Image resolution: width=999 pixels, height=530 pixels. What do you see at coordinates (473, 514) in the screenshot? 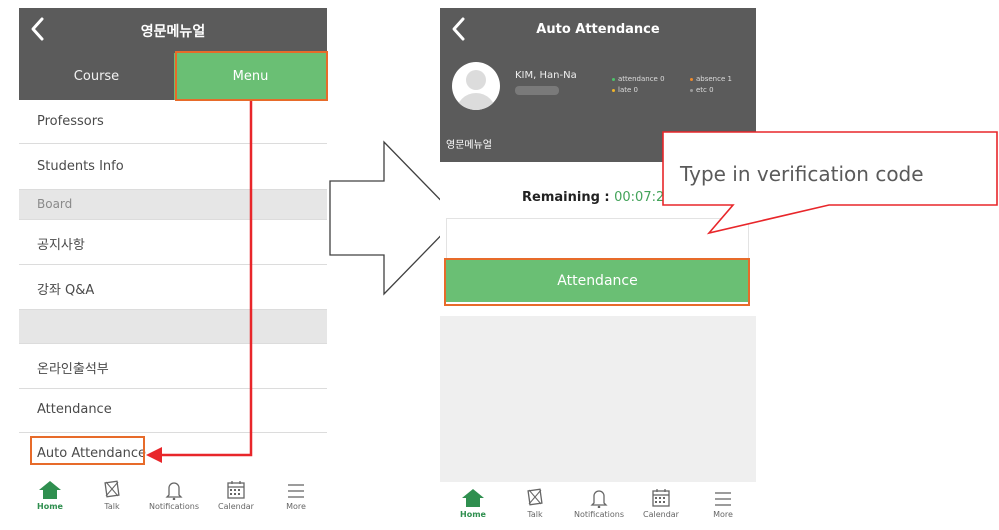
I see `nav-label: Home` at bounding box center [473, 514].